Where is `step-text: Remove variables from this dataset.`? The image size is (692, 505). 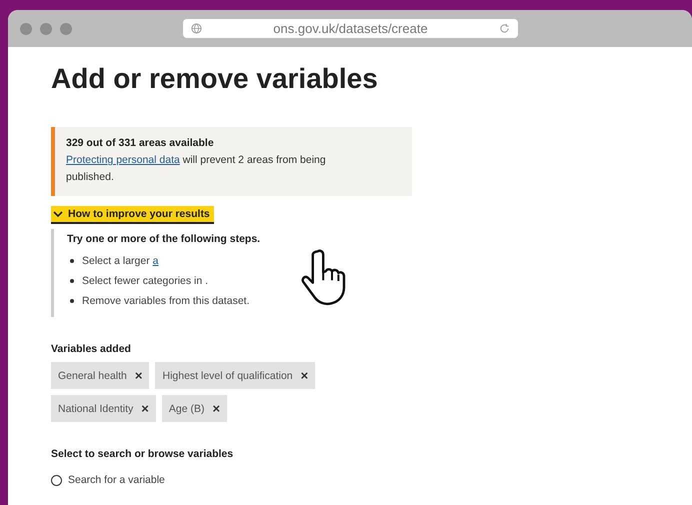 step-text: Remove variables from this dataset. is located at coordinates (166, 301).